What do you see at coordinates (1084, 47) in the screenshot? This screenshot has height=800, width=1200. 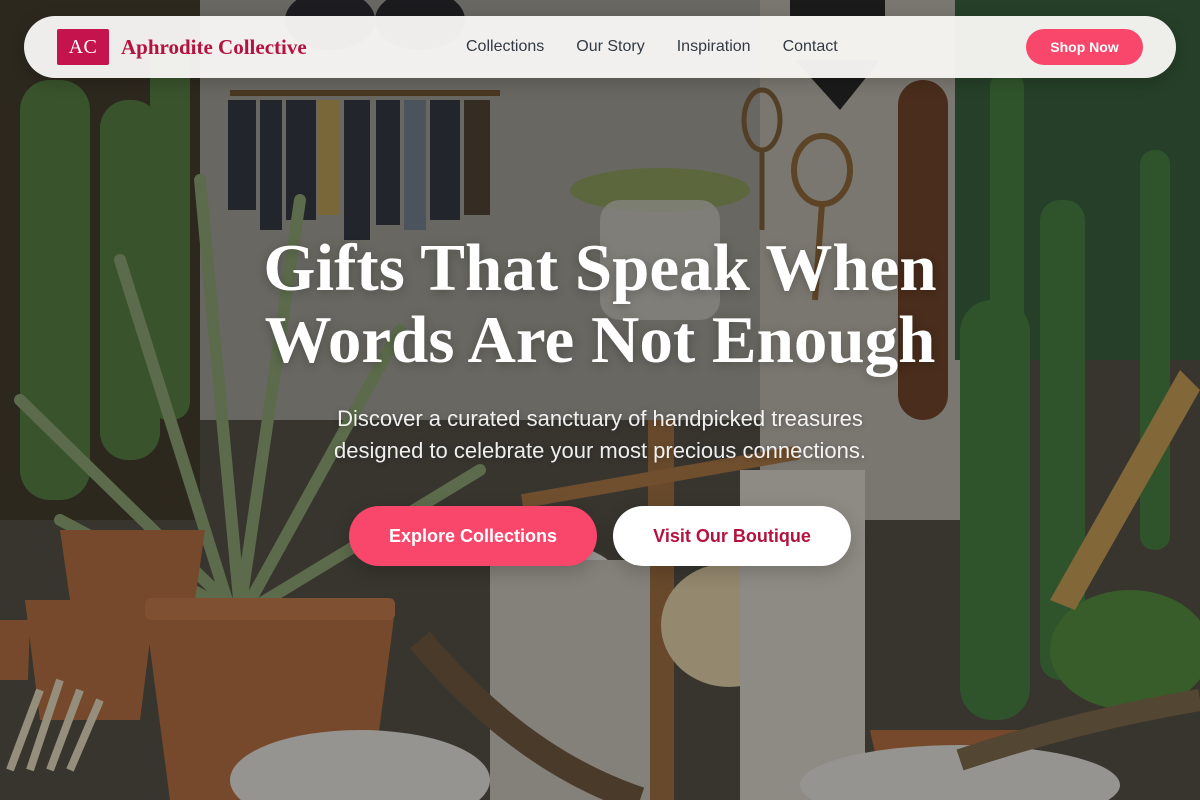 I see `shop-now-button: Shop Now` at bounding box center [1084, 47].